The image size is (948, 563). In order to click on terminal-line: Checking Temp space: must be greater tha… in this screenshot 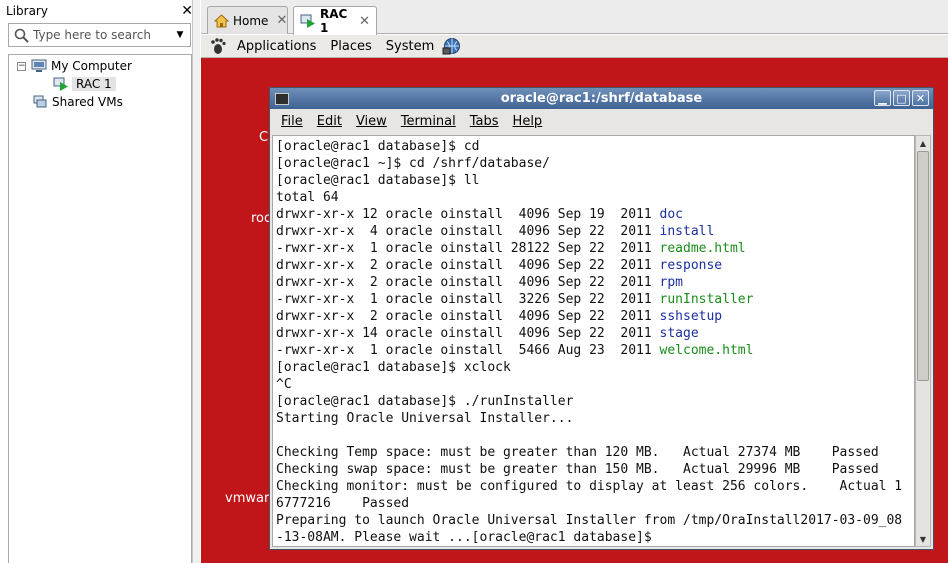, I will do `click(577, 452)`.